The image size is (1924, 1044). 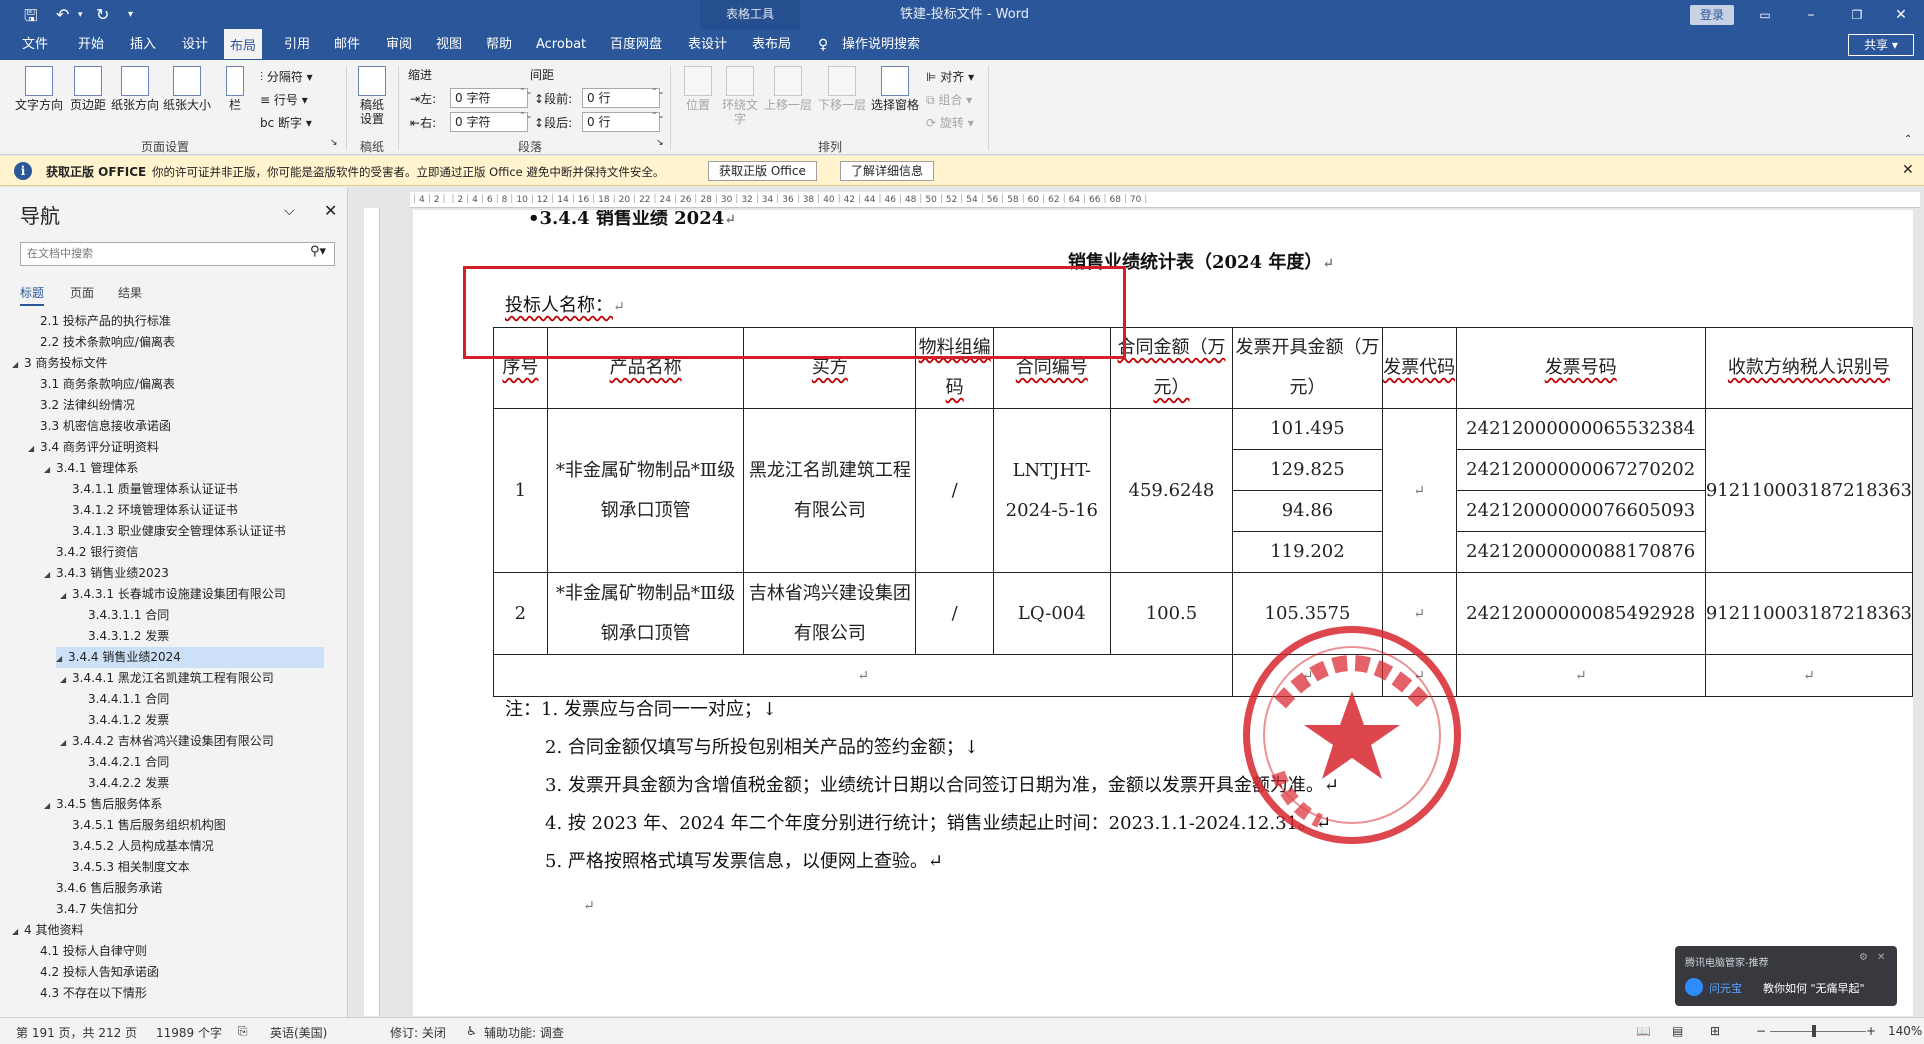 What do you see at coordinates (1857, 15) in the screenshot?
I see `restore-icon: ❐` at bounding box center [1857, 15].